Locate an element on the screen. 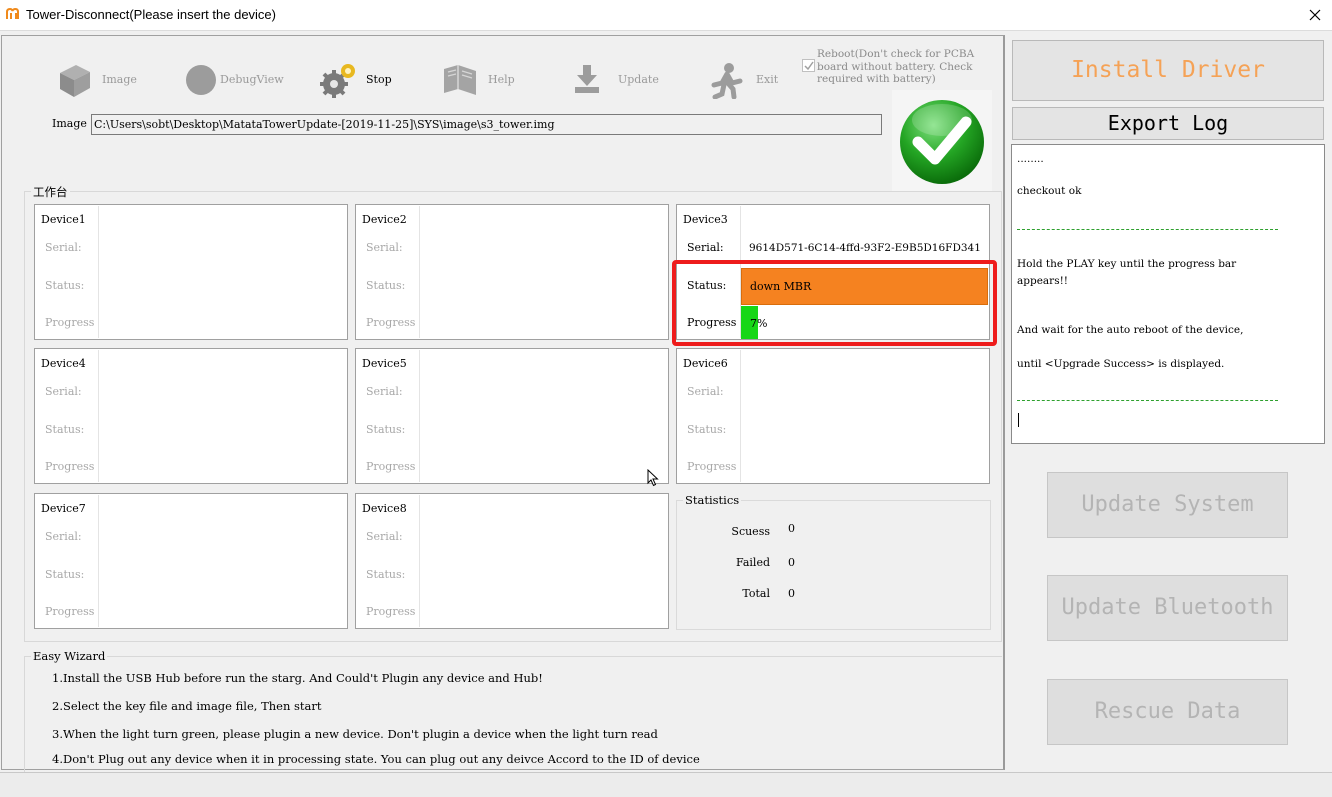 This screenshot has height=797, width=1332. image-path-label: Image is located at coordinates (69, 123).